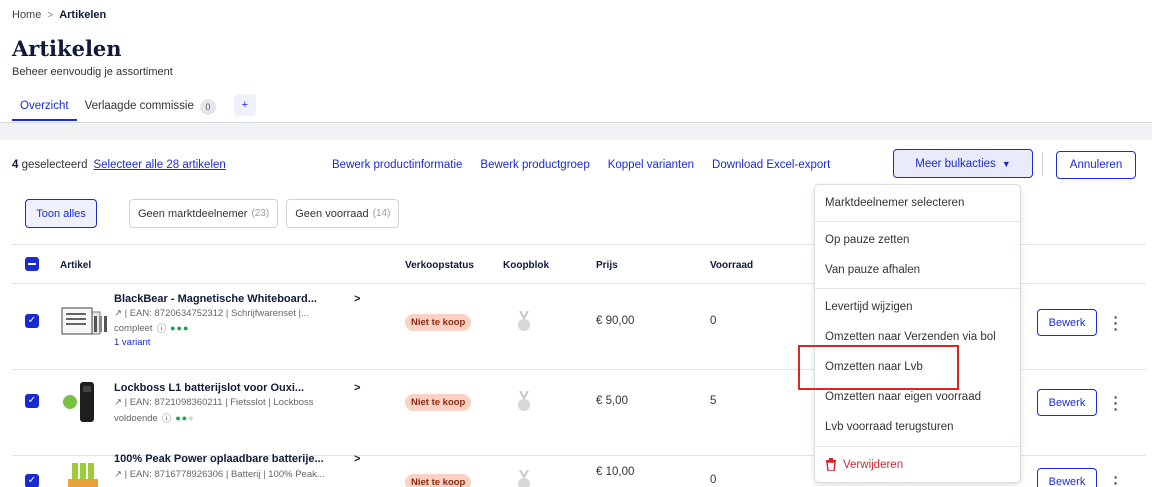 The width and height of the screenshot is (1152, 487). Describe the element at coordinates (54, 165) in the screenshot. I see `selected-text: geselecteerd` at that location.